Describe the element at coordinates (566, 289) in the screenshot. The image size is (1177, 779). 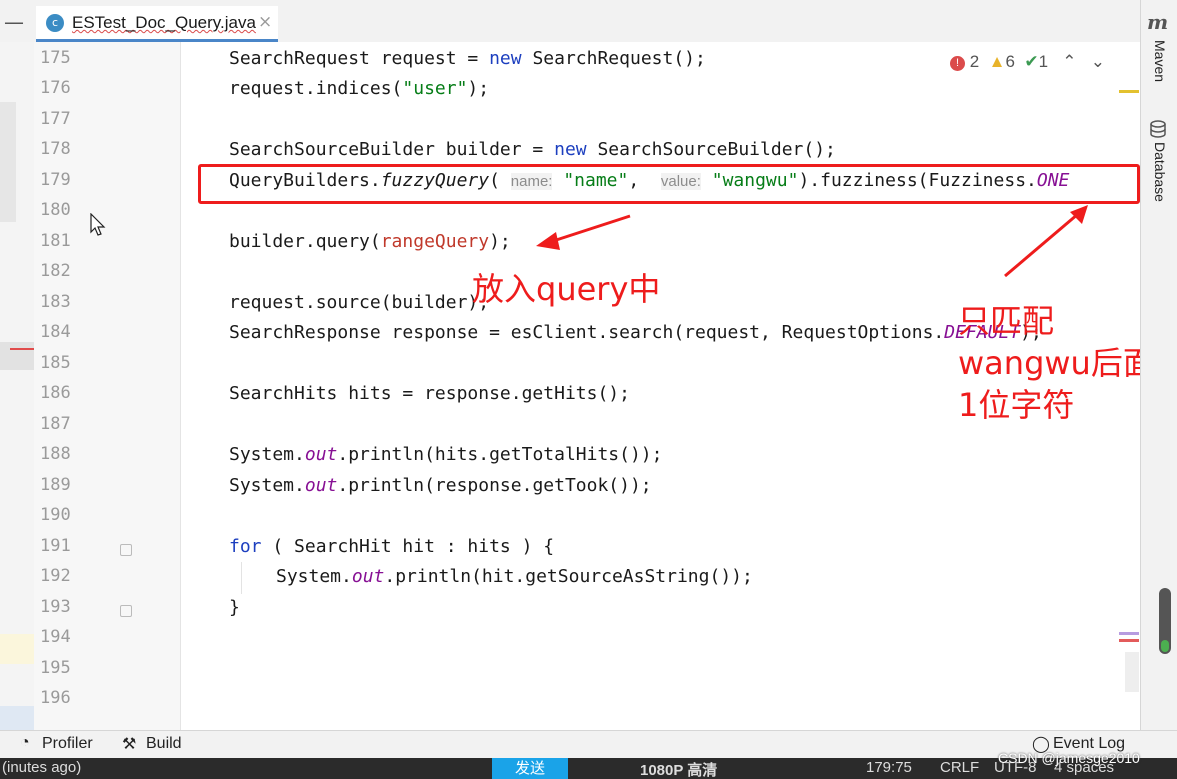
I see `annotation-put-in-query: 放入query中` at that location.